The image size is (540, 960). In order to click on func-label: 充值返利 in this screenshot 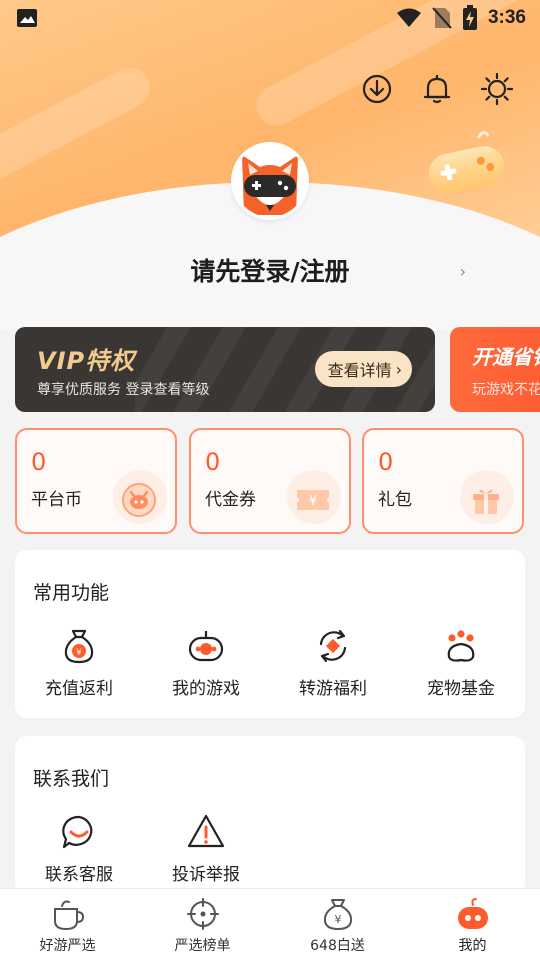, I will do `click(79, 689)`.